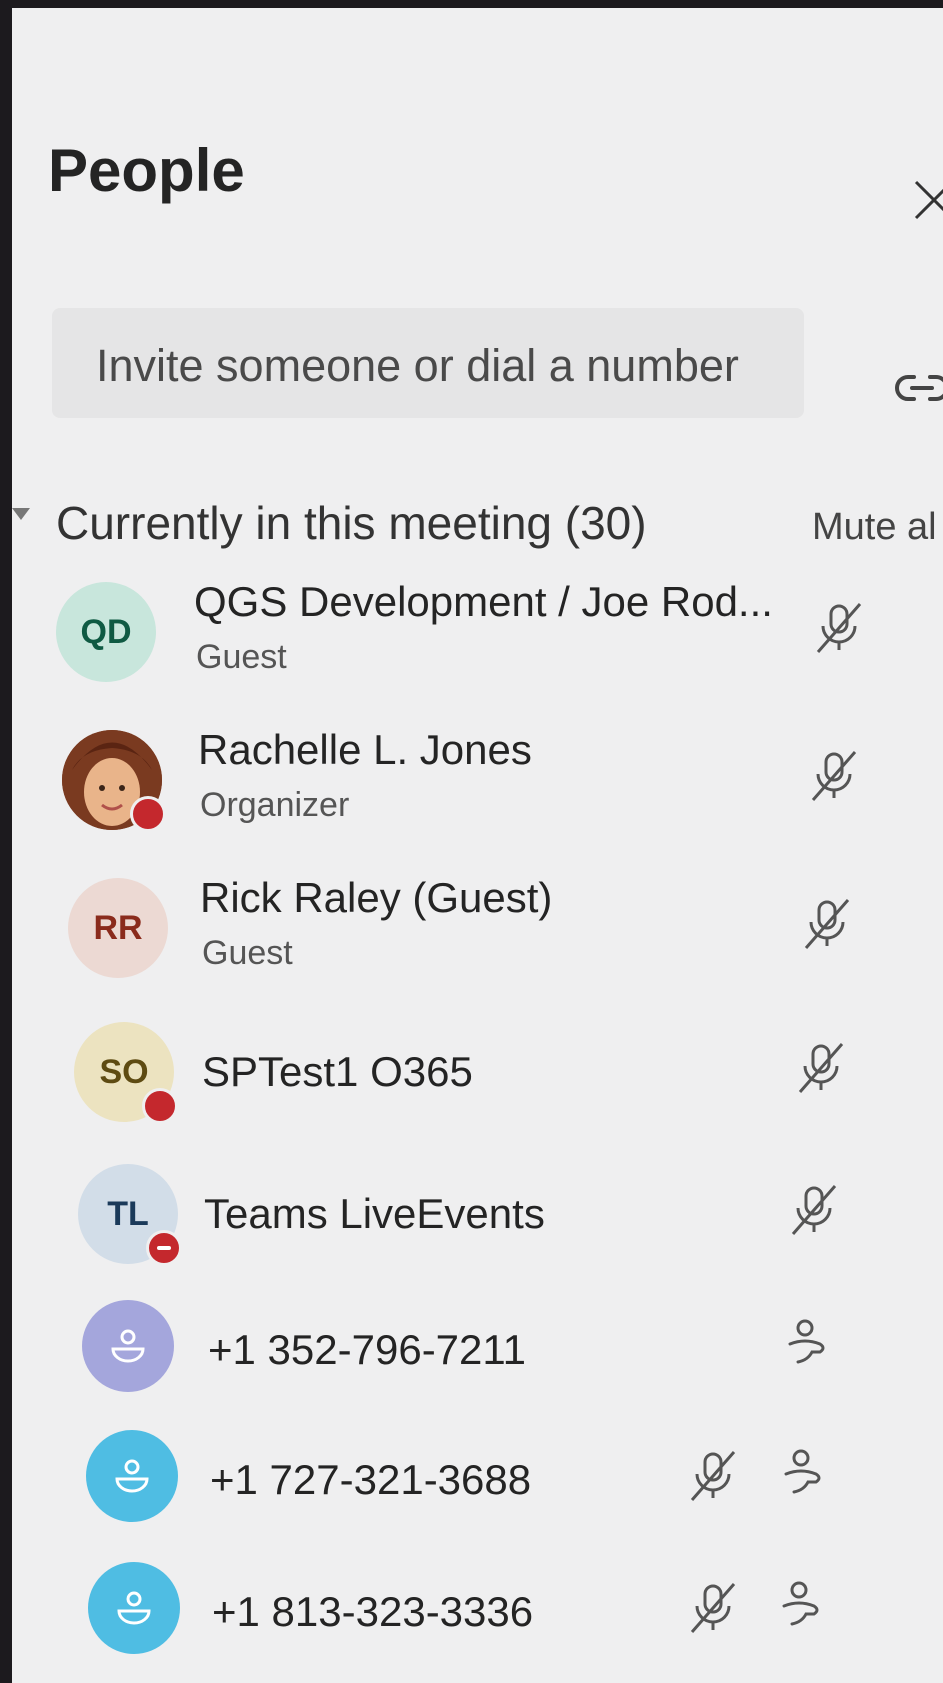  I want to click on participant-name: SPTest1 O365, so click(337, 1071).